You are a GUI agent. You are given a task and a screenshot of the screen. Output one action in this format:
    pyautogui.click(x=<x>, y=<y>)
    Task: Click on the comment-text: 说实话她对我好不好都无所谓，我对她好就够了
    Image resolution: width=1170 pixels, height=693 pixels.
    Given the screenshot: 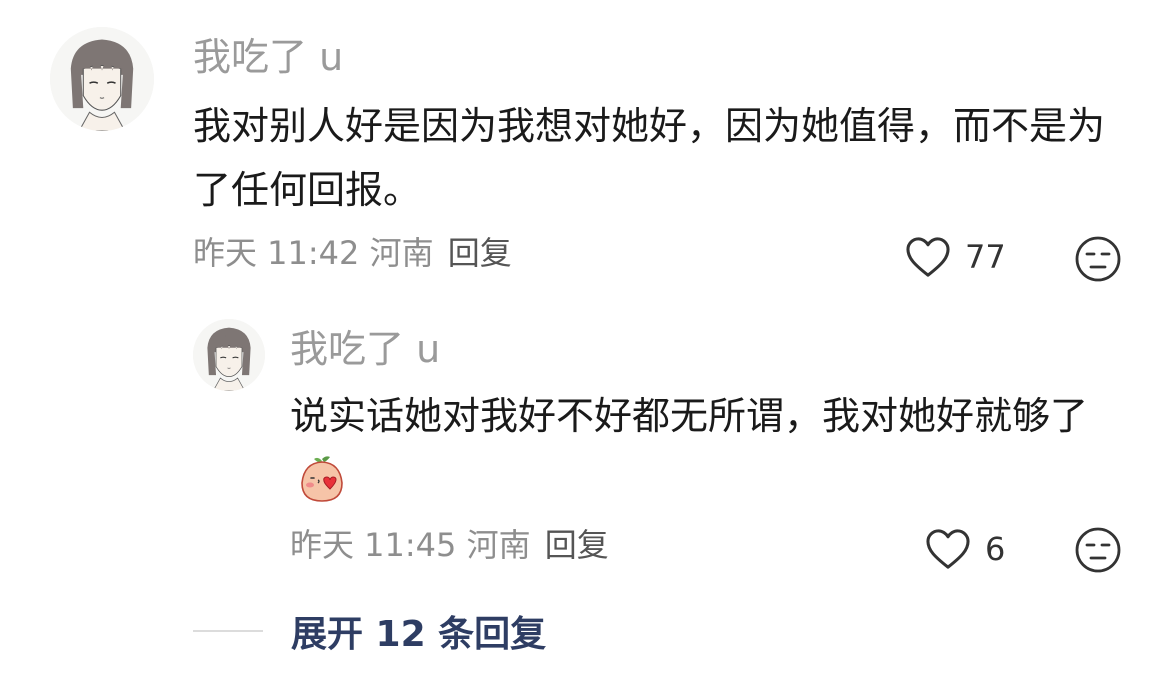 What is the action you would take?
    pyautogui.click(x=689, y=416)
    